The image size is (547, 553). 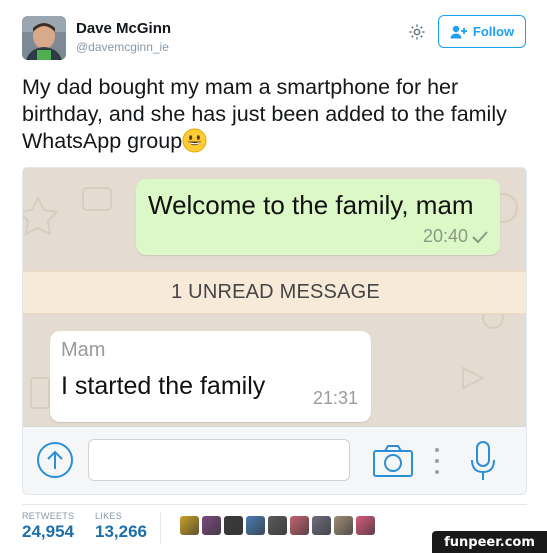 What do you see at coordinates (480, 237) in the screenshot?
I see `sent-check-icon` at bounding box center [480, 237].